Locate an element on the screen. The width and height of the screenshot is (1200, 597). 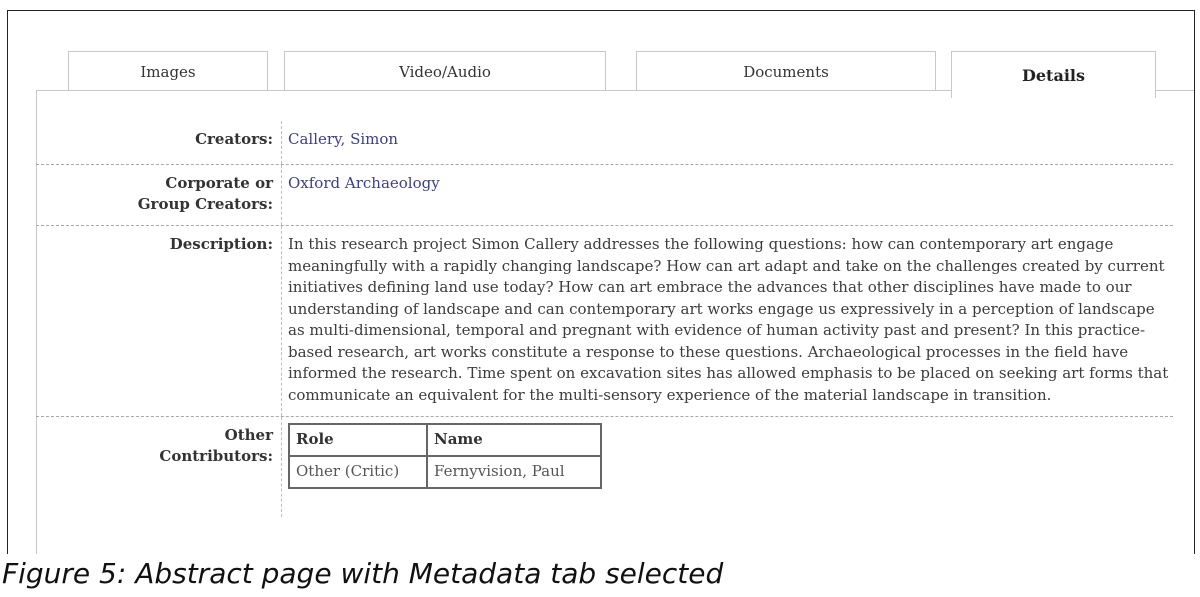
name-cell: Fernyvision, Paul is located at coordinates (514, 472).